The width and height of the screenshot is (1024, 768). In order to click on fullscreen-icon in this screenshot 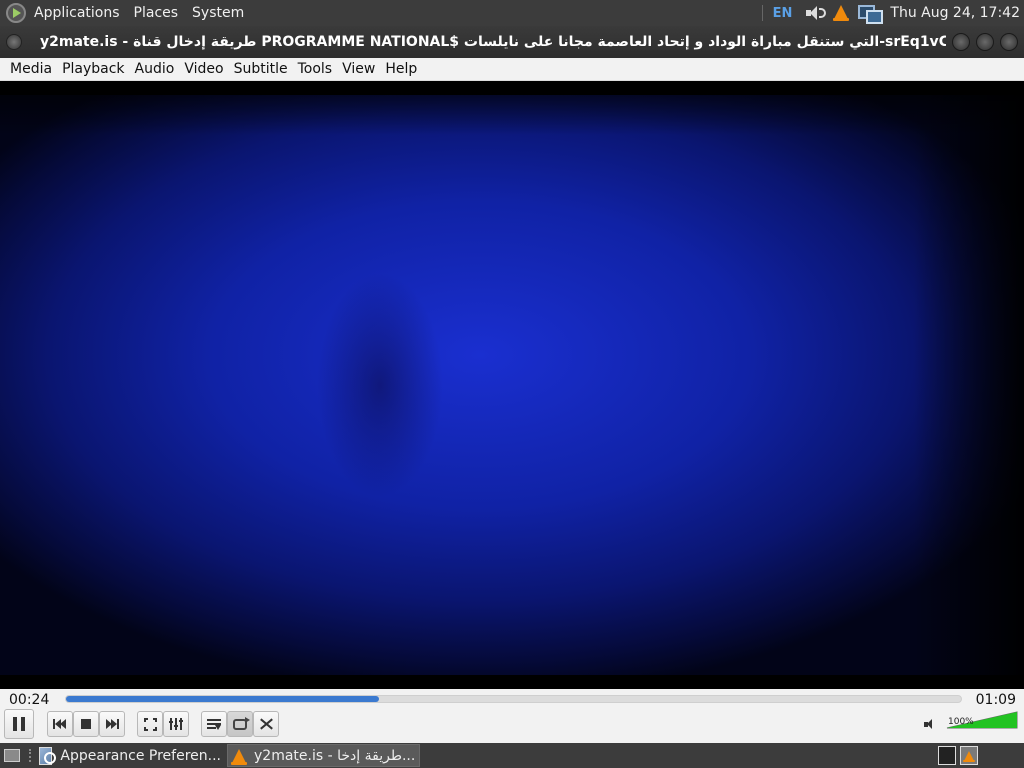, I will do `click(150, 724)`.